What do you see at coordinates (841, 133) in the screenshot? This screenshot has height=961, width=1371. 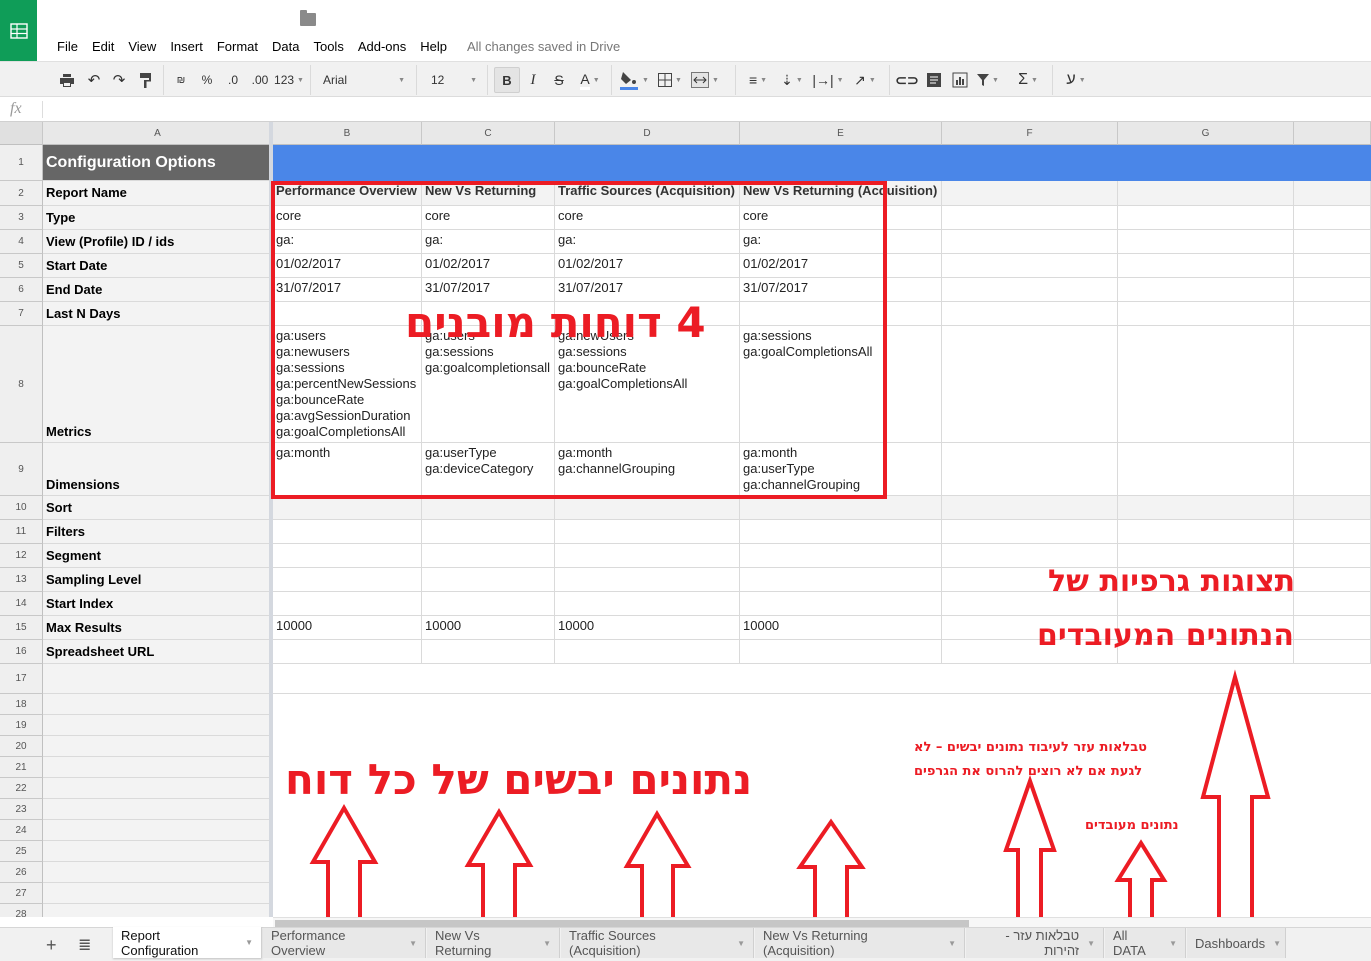 I see `column-header-e: E` at bounding box center [841, 133].